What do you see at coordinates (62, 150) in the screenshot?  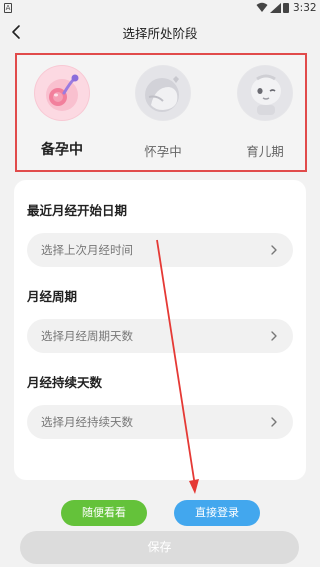 I see `stage-label-conception: 备孕中` at bounding box center [62, 150].